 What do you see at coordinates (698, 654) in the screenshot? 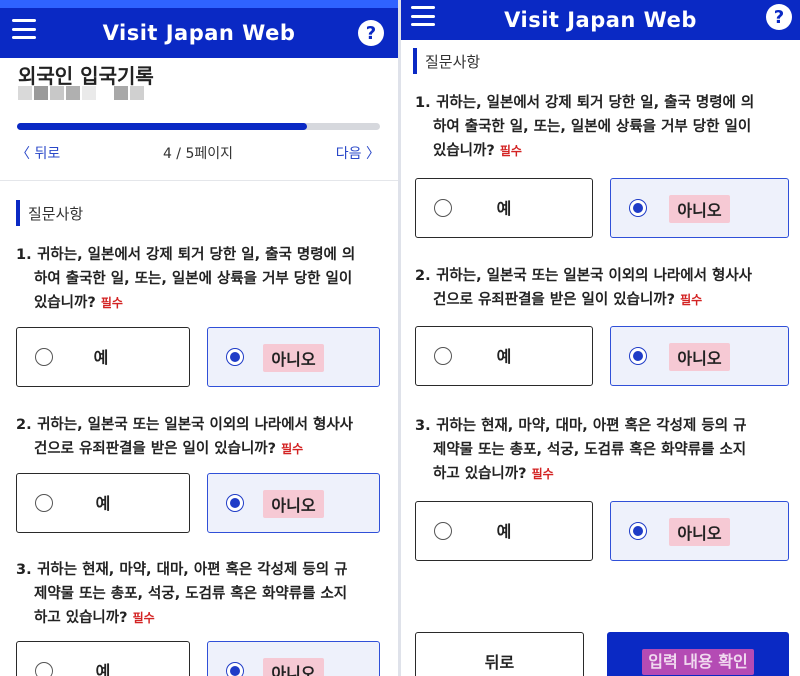
I see `confirm-input-button: 입력 내용 확인` at bounding box center [698, 654].